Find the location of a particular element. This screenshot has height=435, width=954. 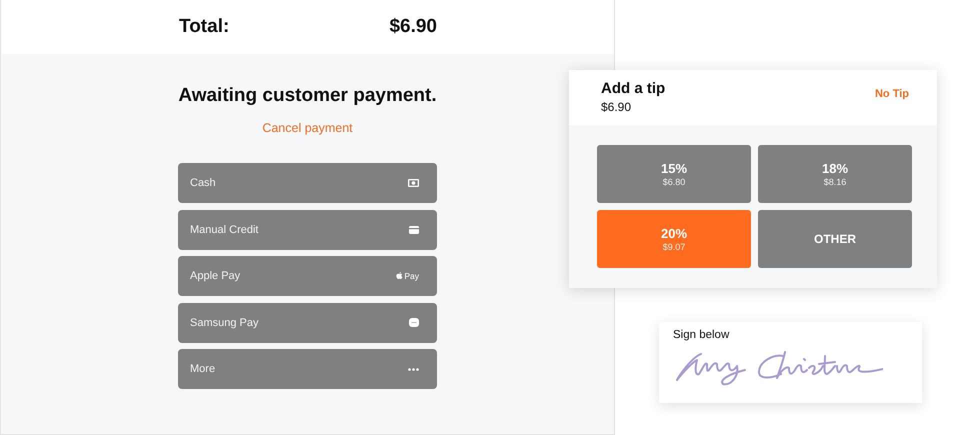

tip-title: Add a tip is located at coordinates (633, 88).